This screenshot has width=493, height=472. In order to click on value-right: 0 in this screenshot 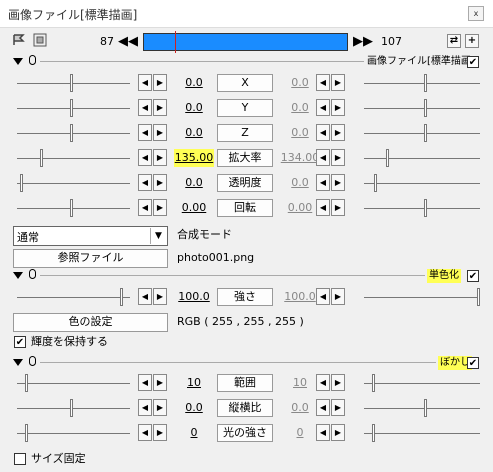, I will do `click(300, 433)`.